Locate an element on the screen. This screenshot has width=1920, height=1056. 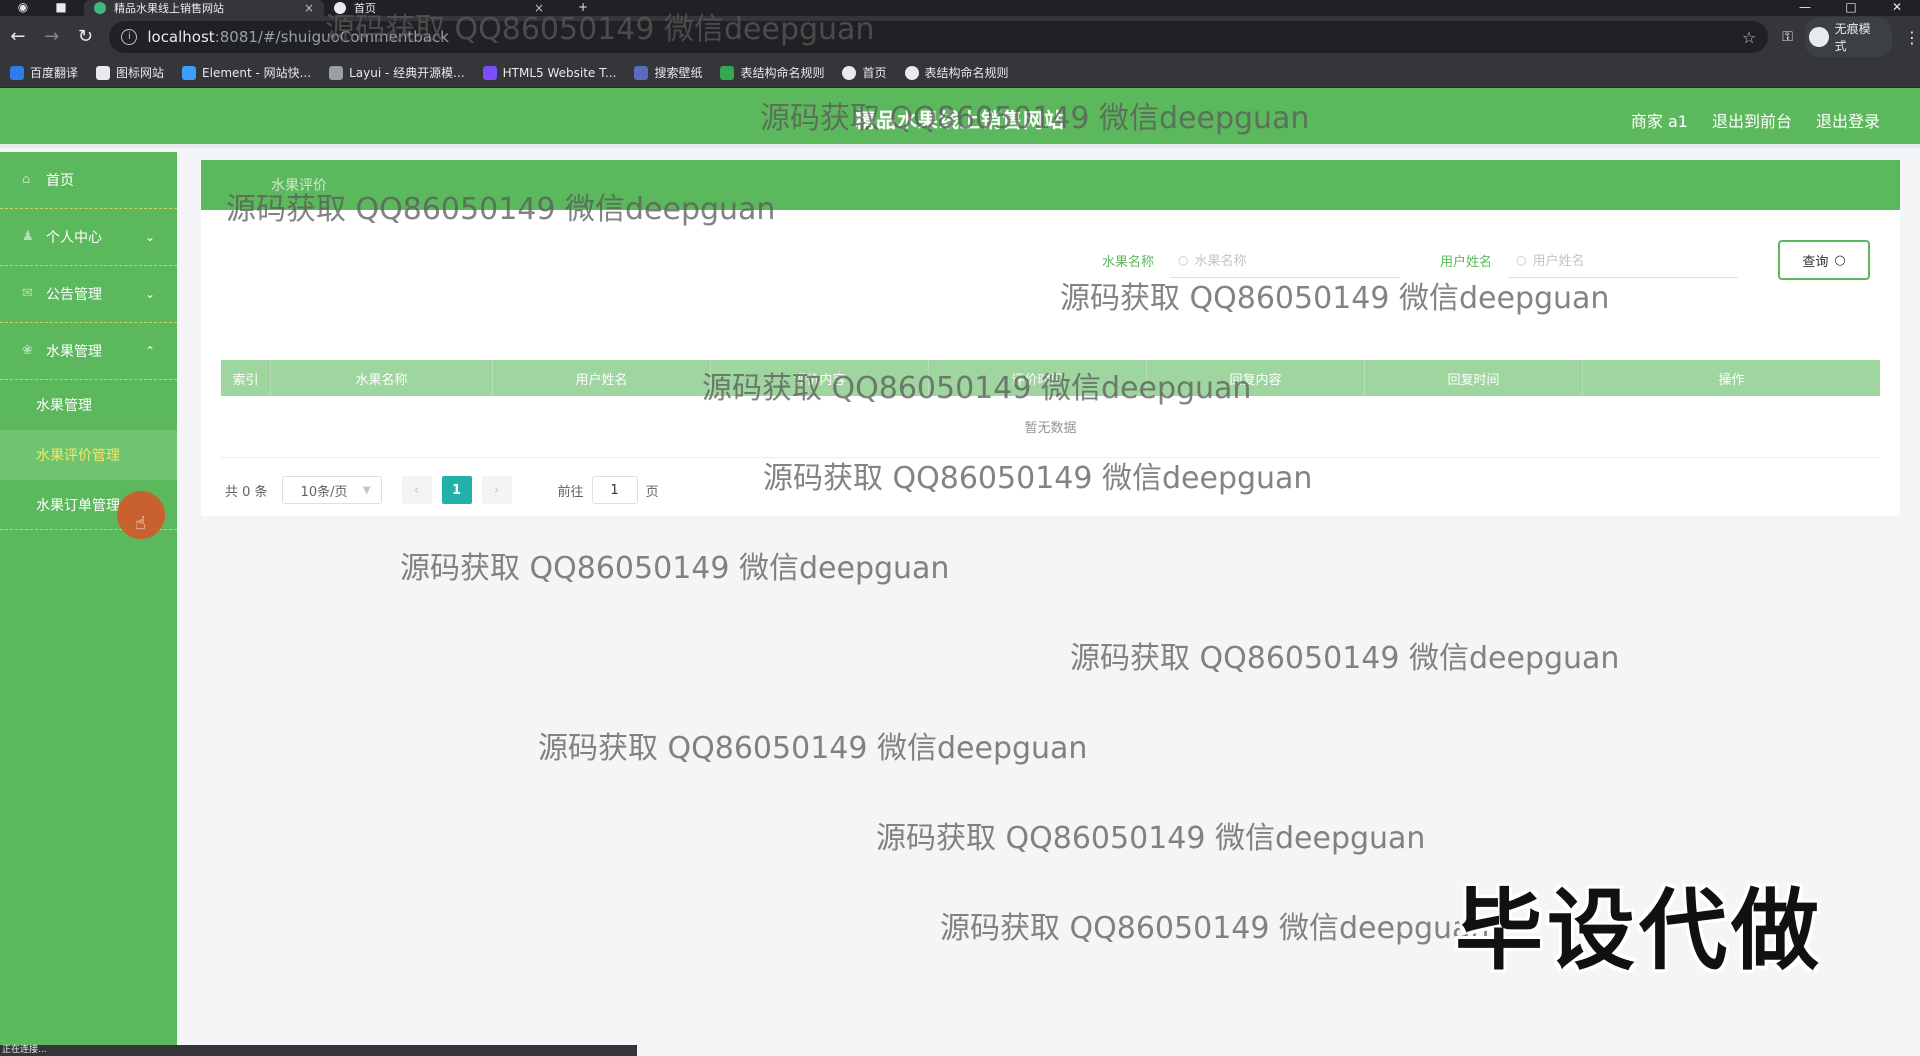
element-icon is located at coordinates (189, 72).